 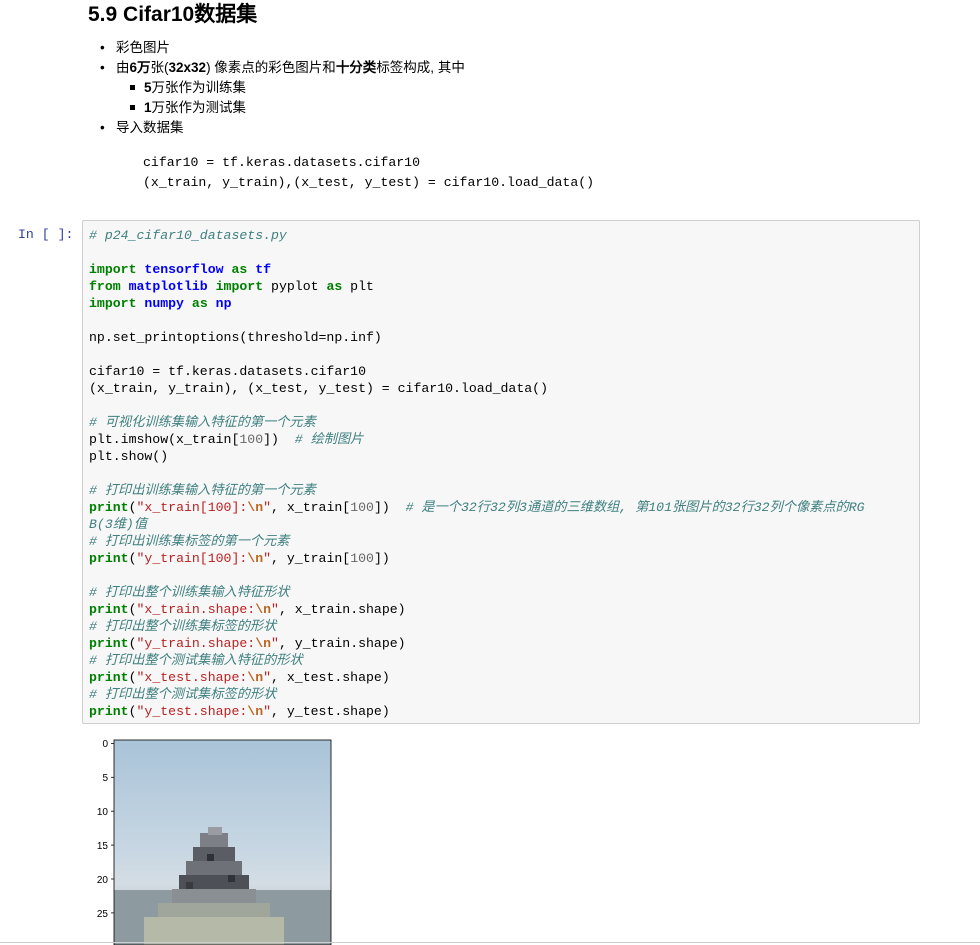 I want to click on output-area: 0 5 10 15 20 25, so click(x=210, y=840).